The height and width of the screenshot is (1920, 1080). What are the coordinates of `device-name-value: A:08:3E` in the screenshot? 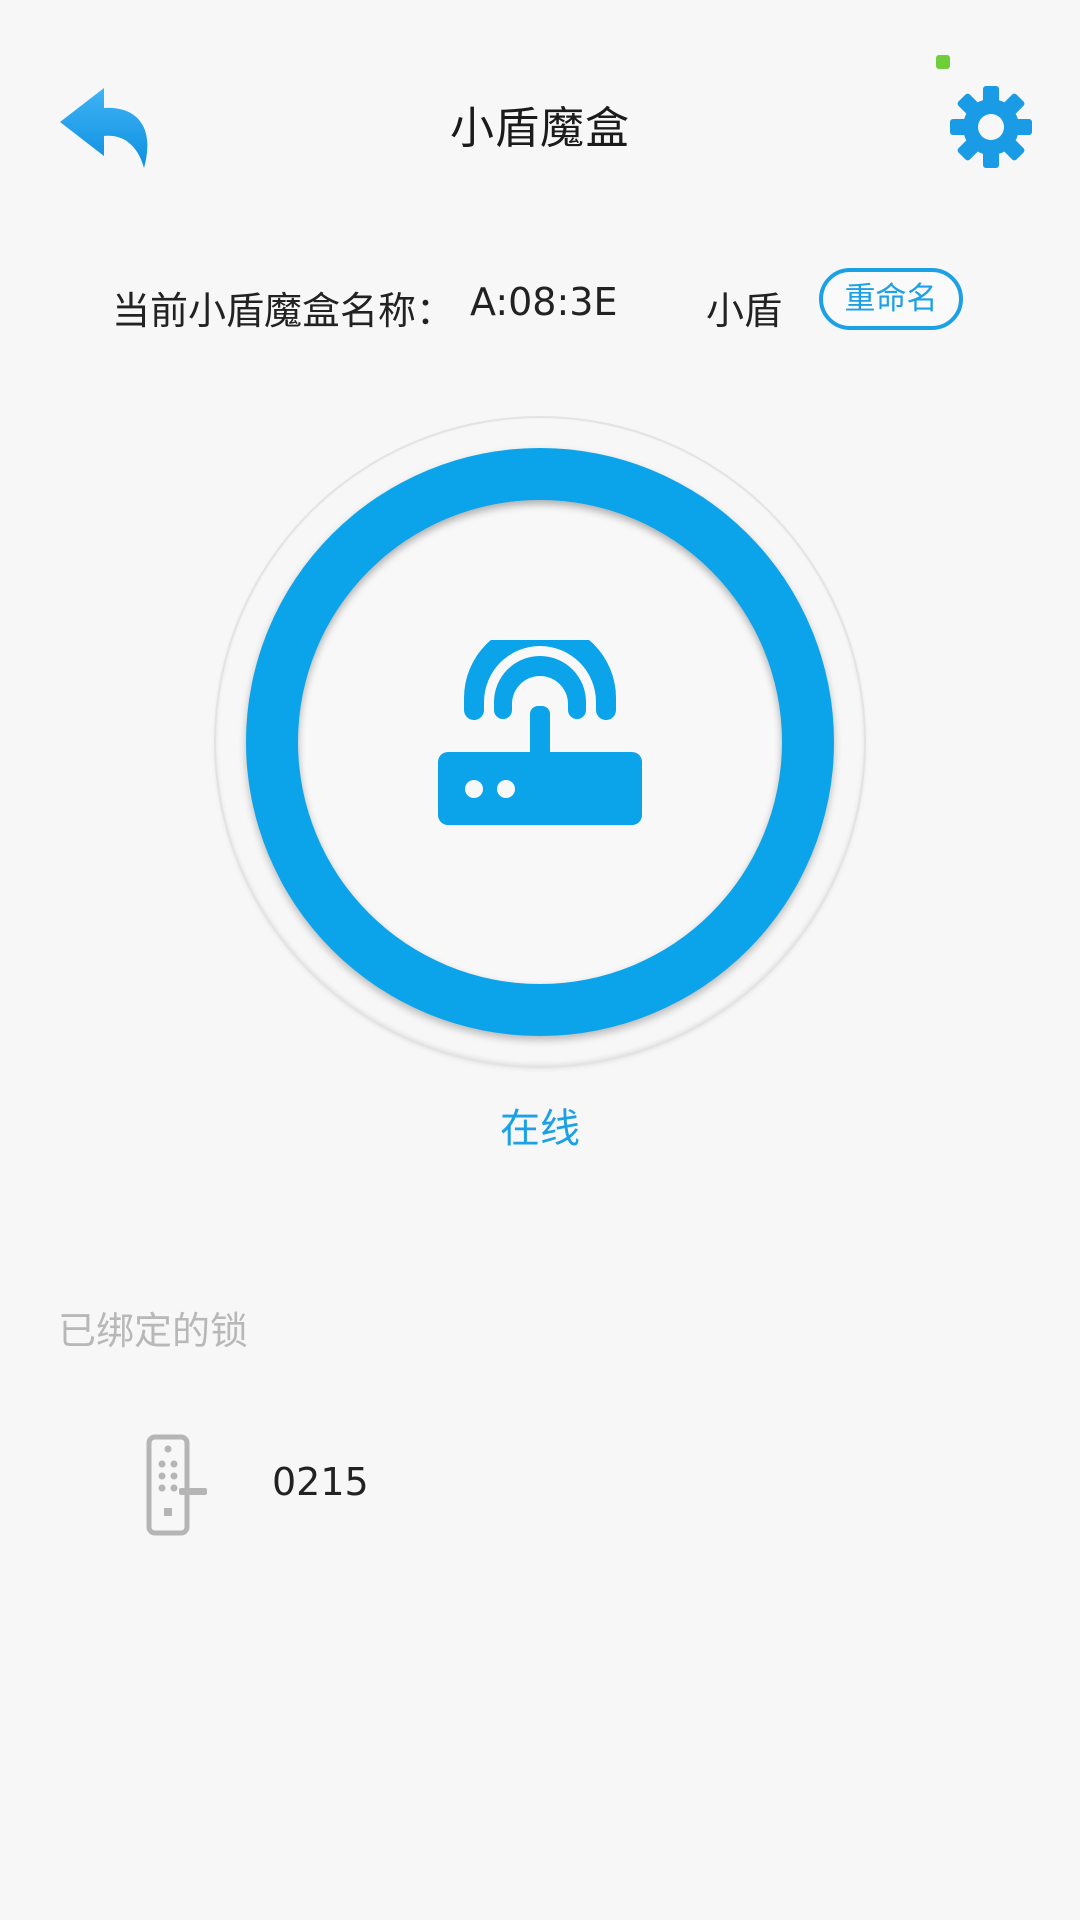 It's located at (544, 302).